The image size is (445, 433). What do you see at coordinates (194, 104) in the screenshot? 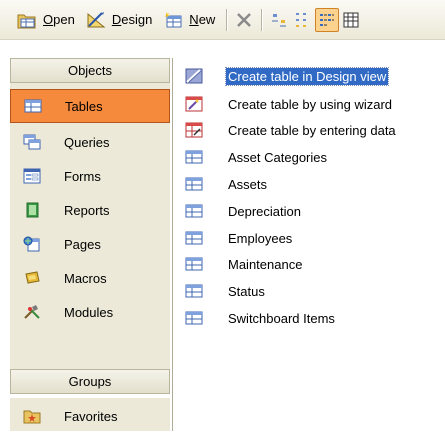
I see `wizard-icon` at bounding box center [194, 104].